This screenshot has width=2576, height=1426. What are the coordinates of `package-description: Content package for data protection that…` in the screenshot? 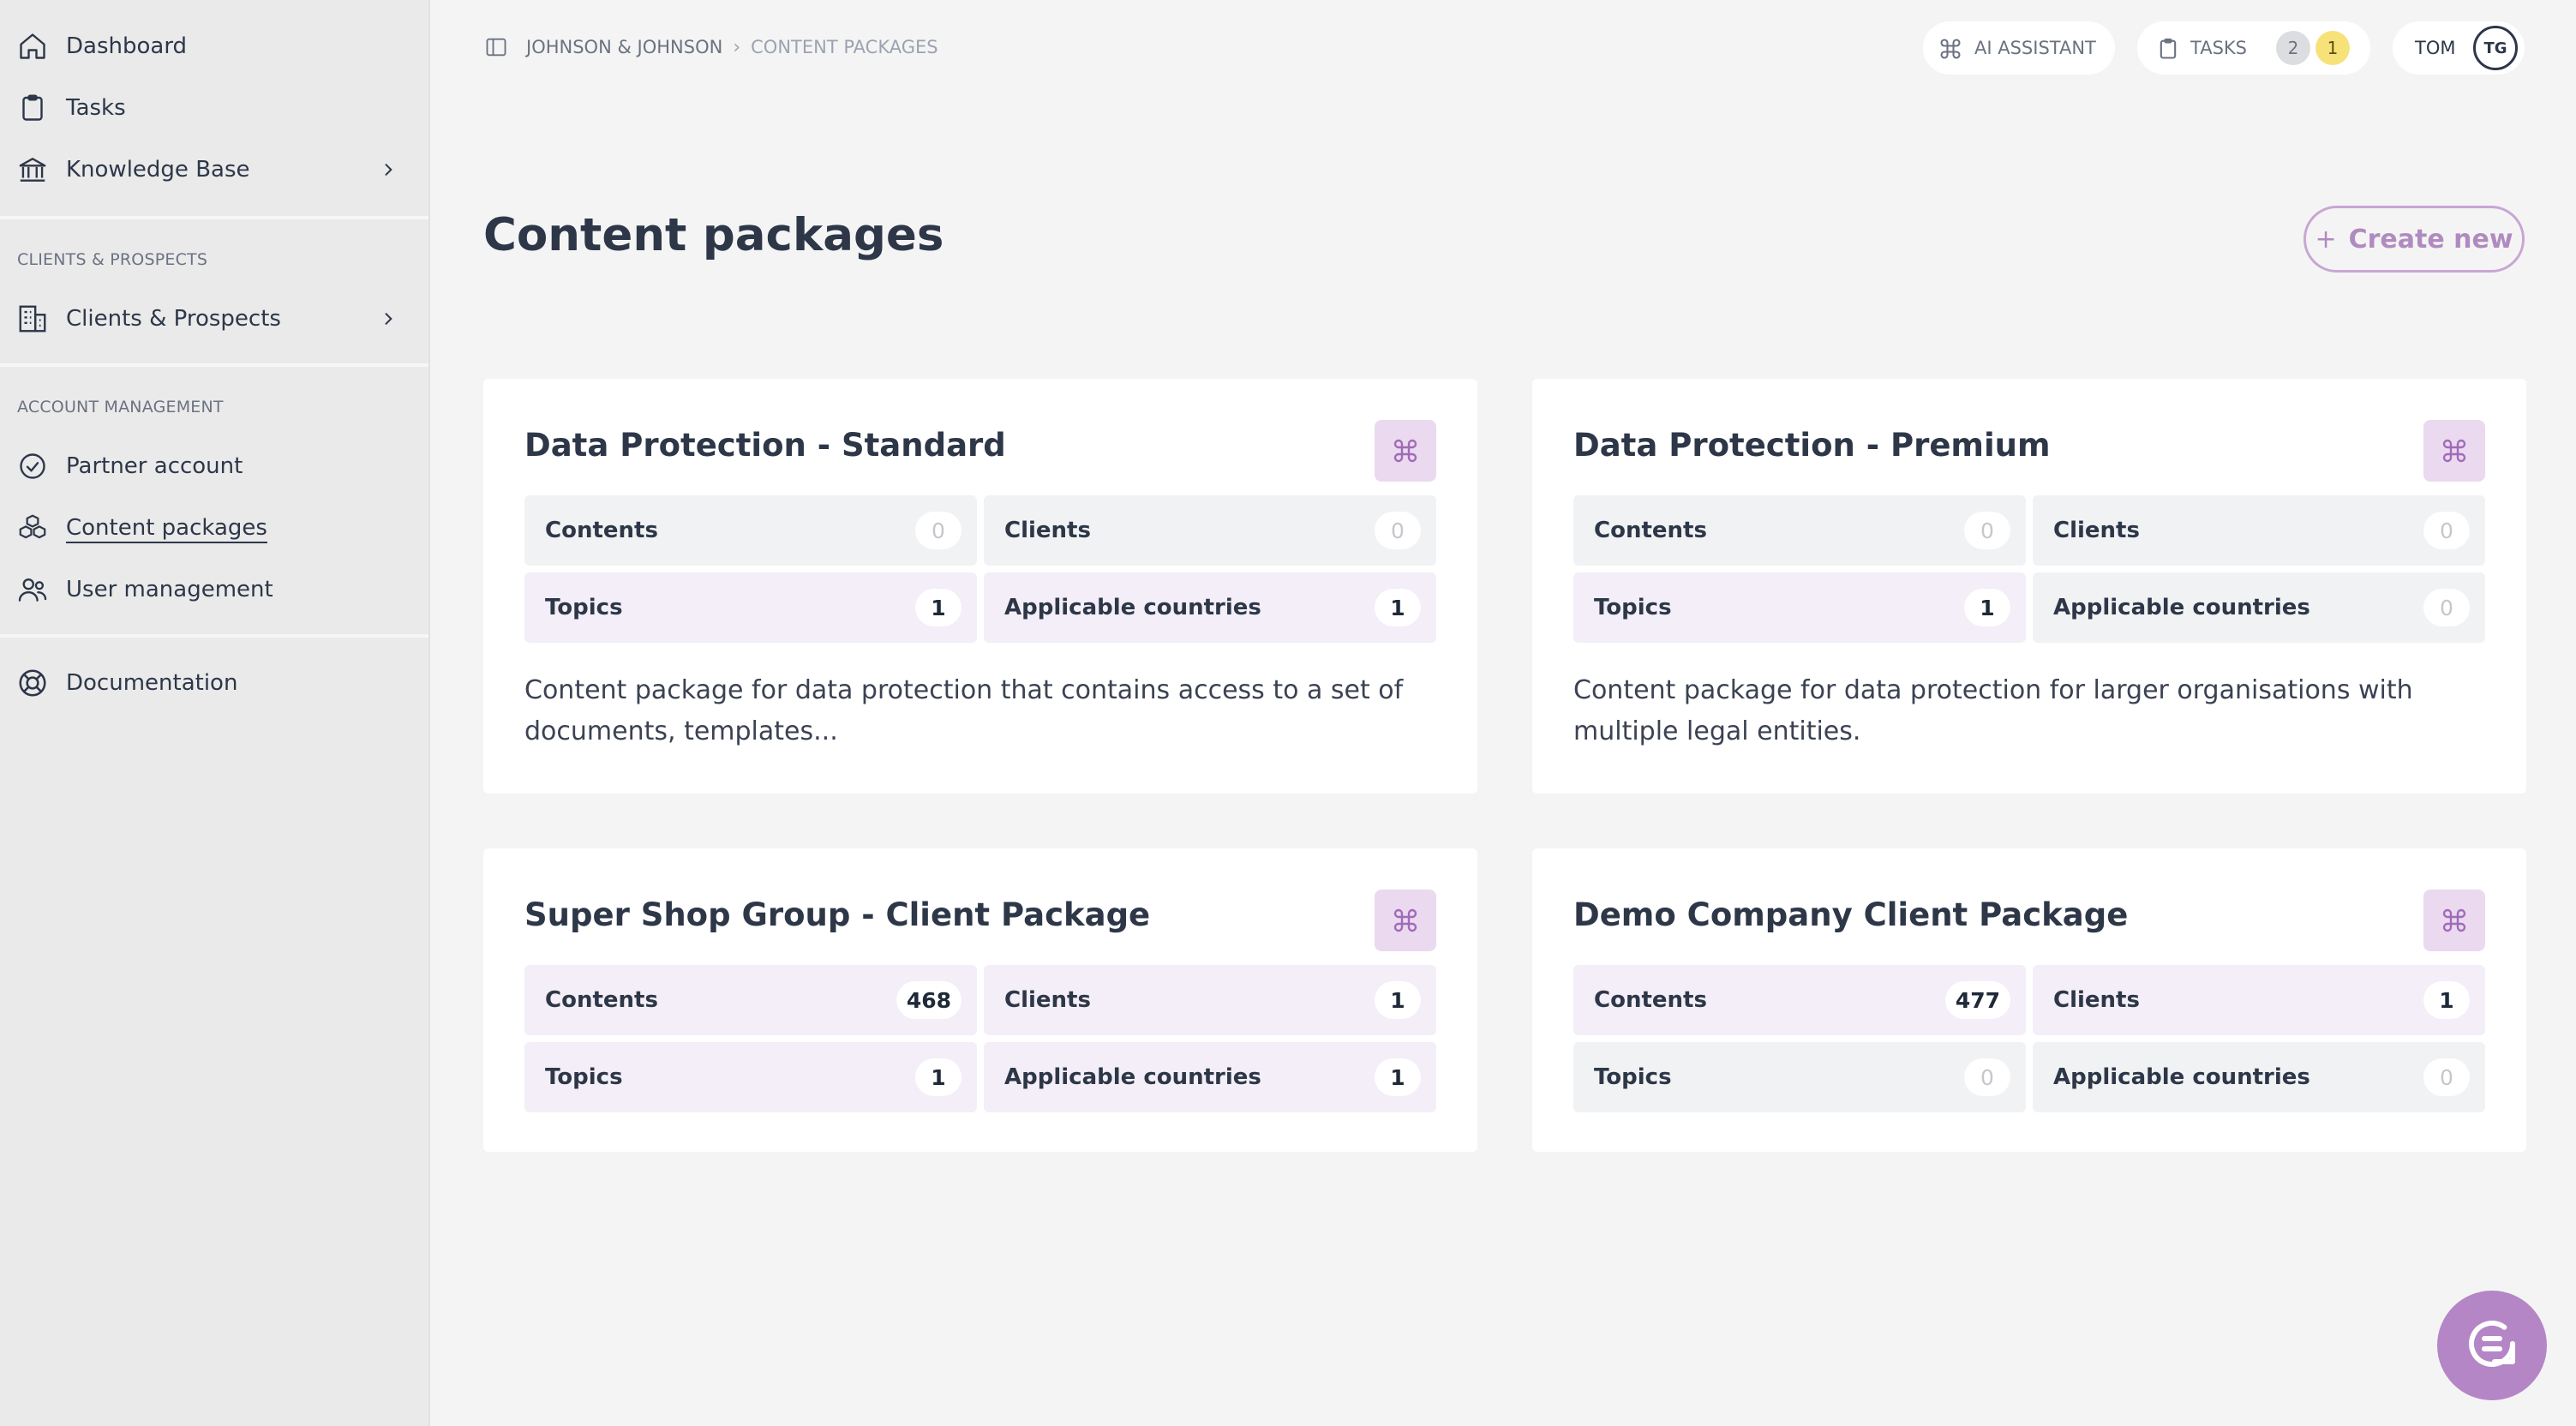 It's located at (964, 710).